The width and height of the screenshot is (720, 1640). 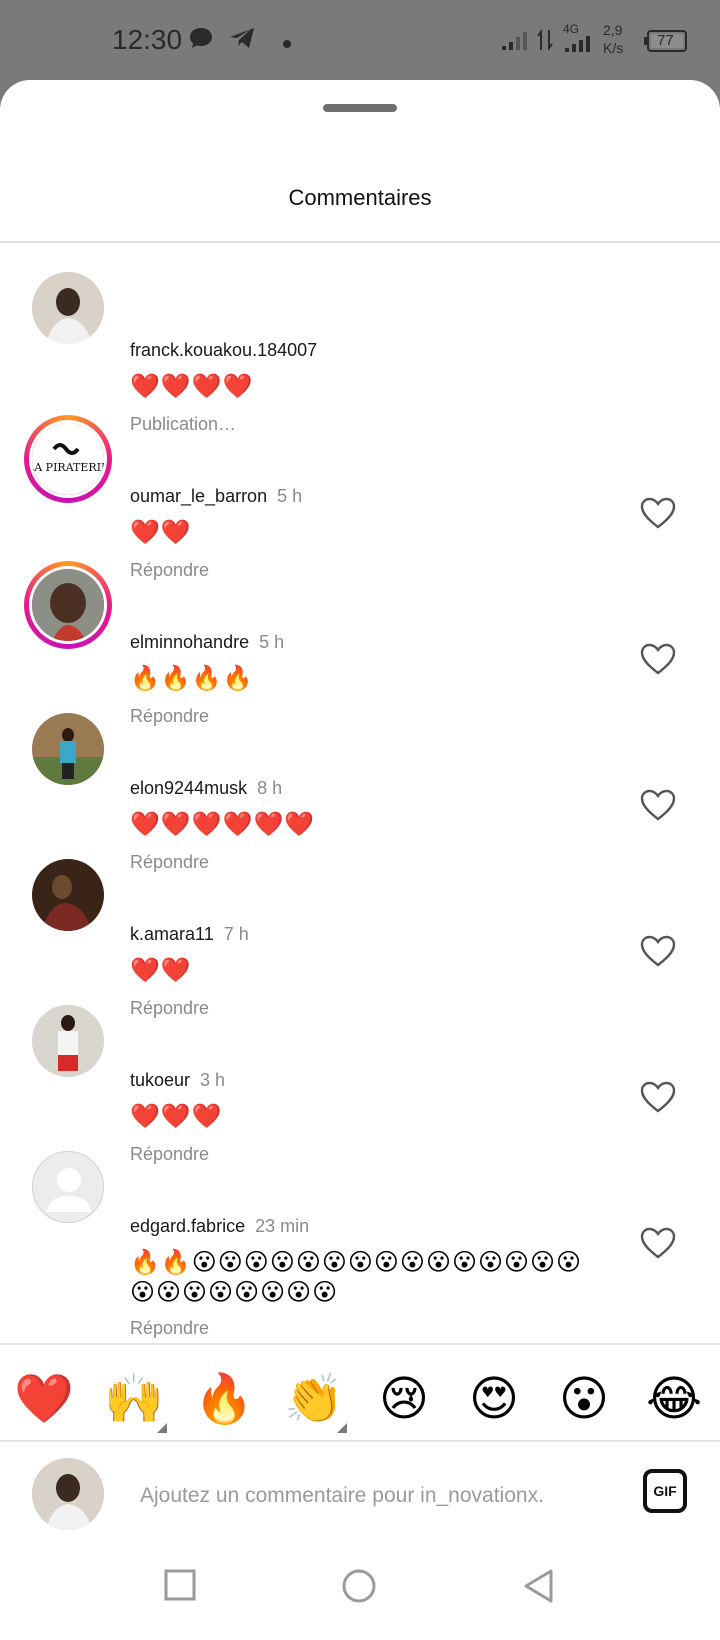 I want to click on la-piraterie-logo: LA PIRATERIE, so click(x=68, y=459).